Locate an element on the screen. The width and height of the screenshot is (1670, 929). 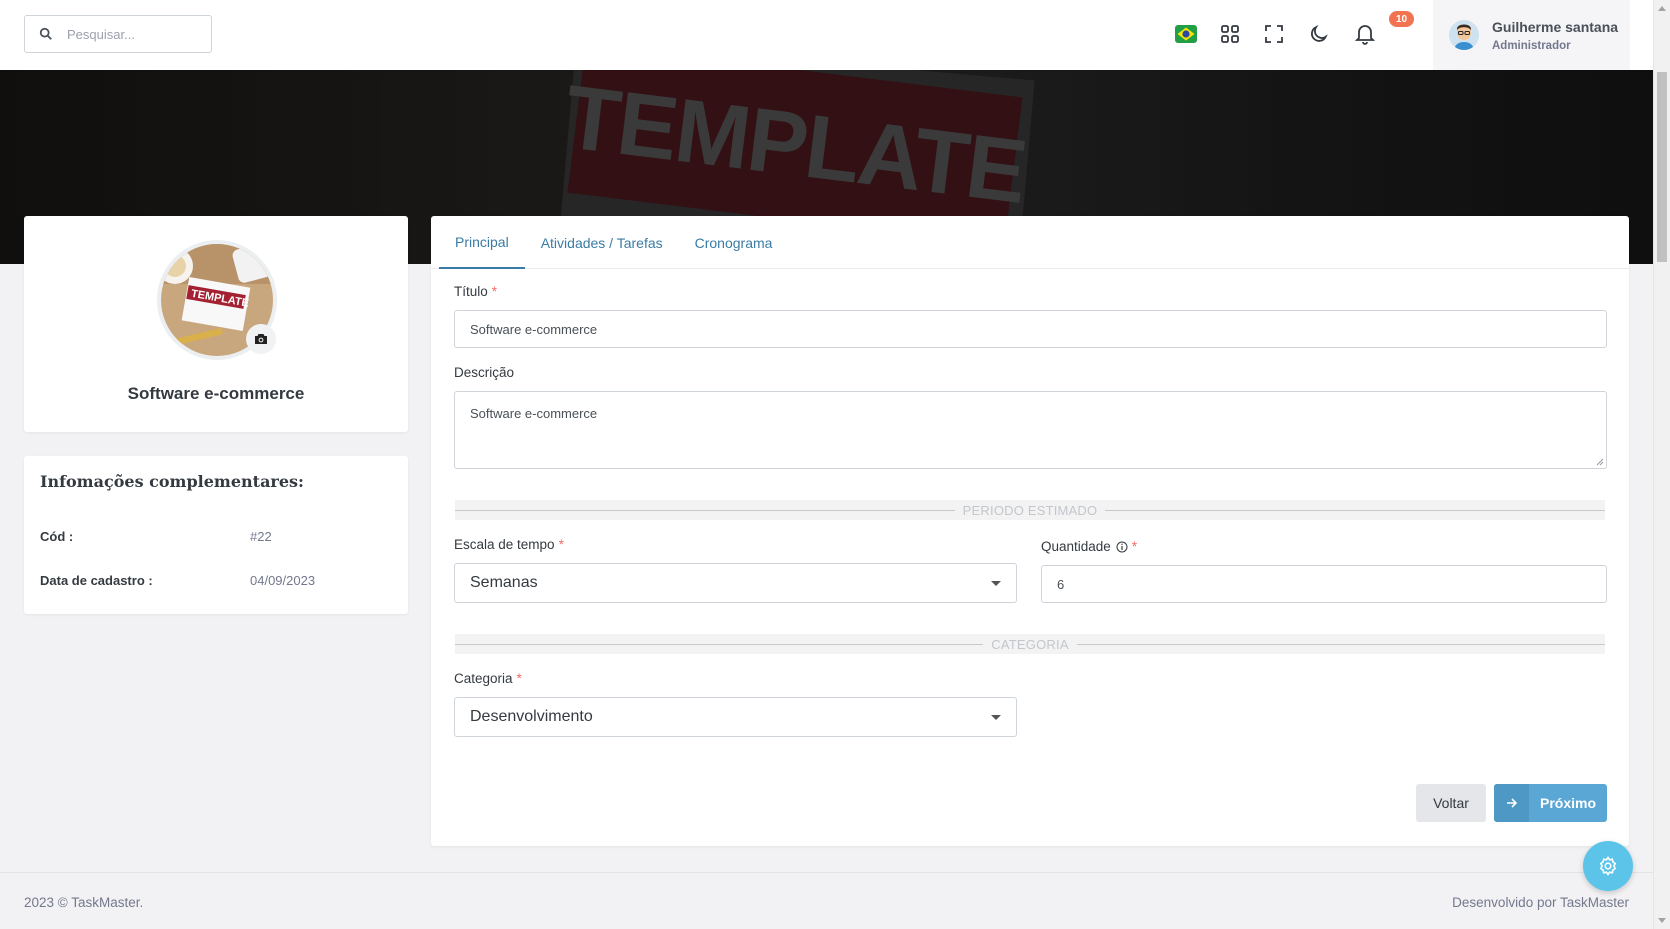
back-button: Voltar is located at coordinates (1451, 803).